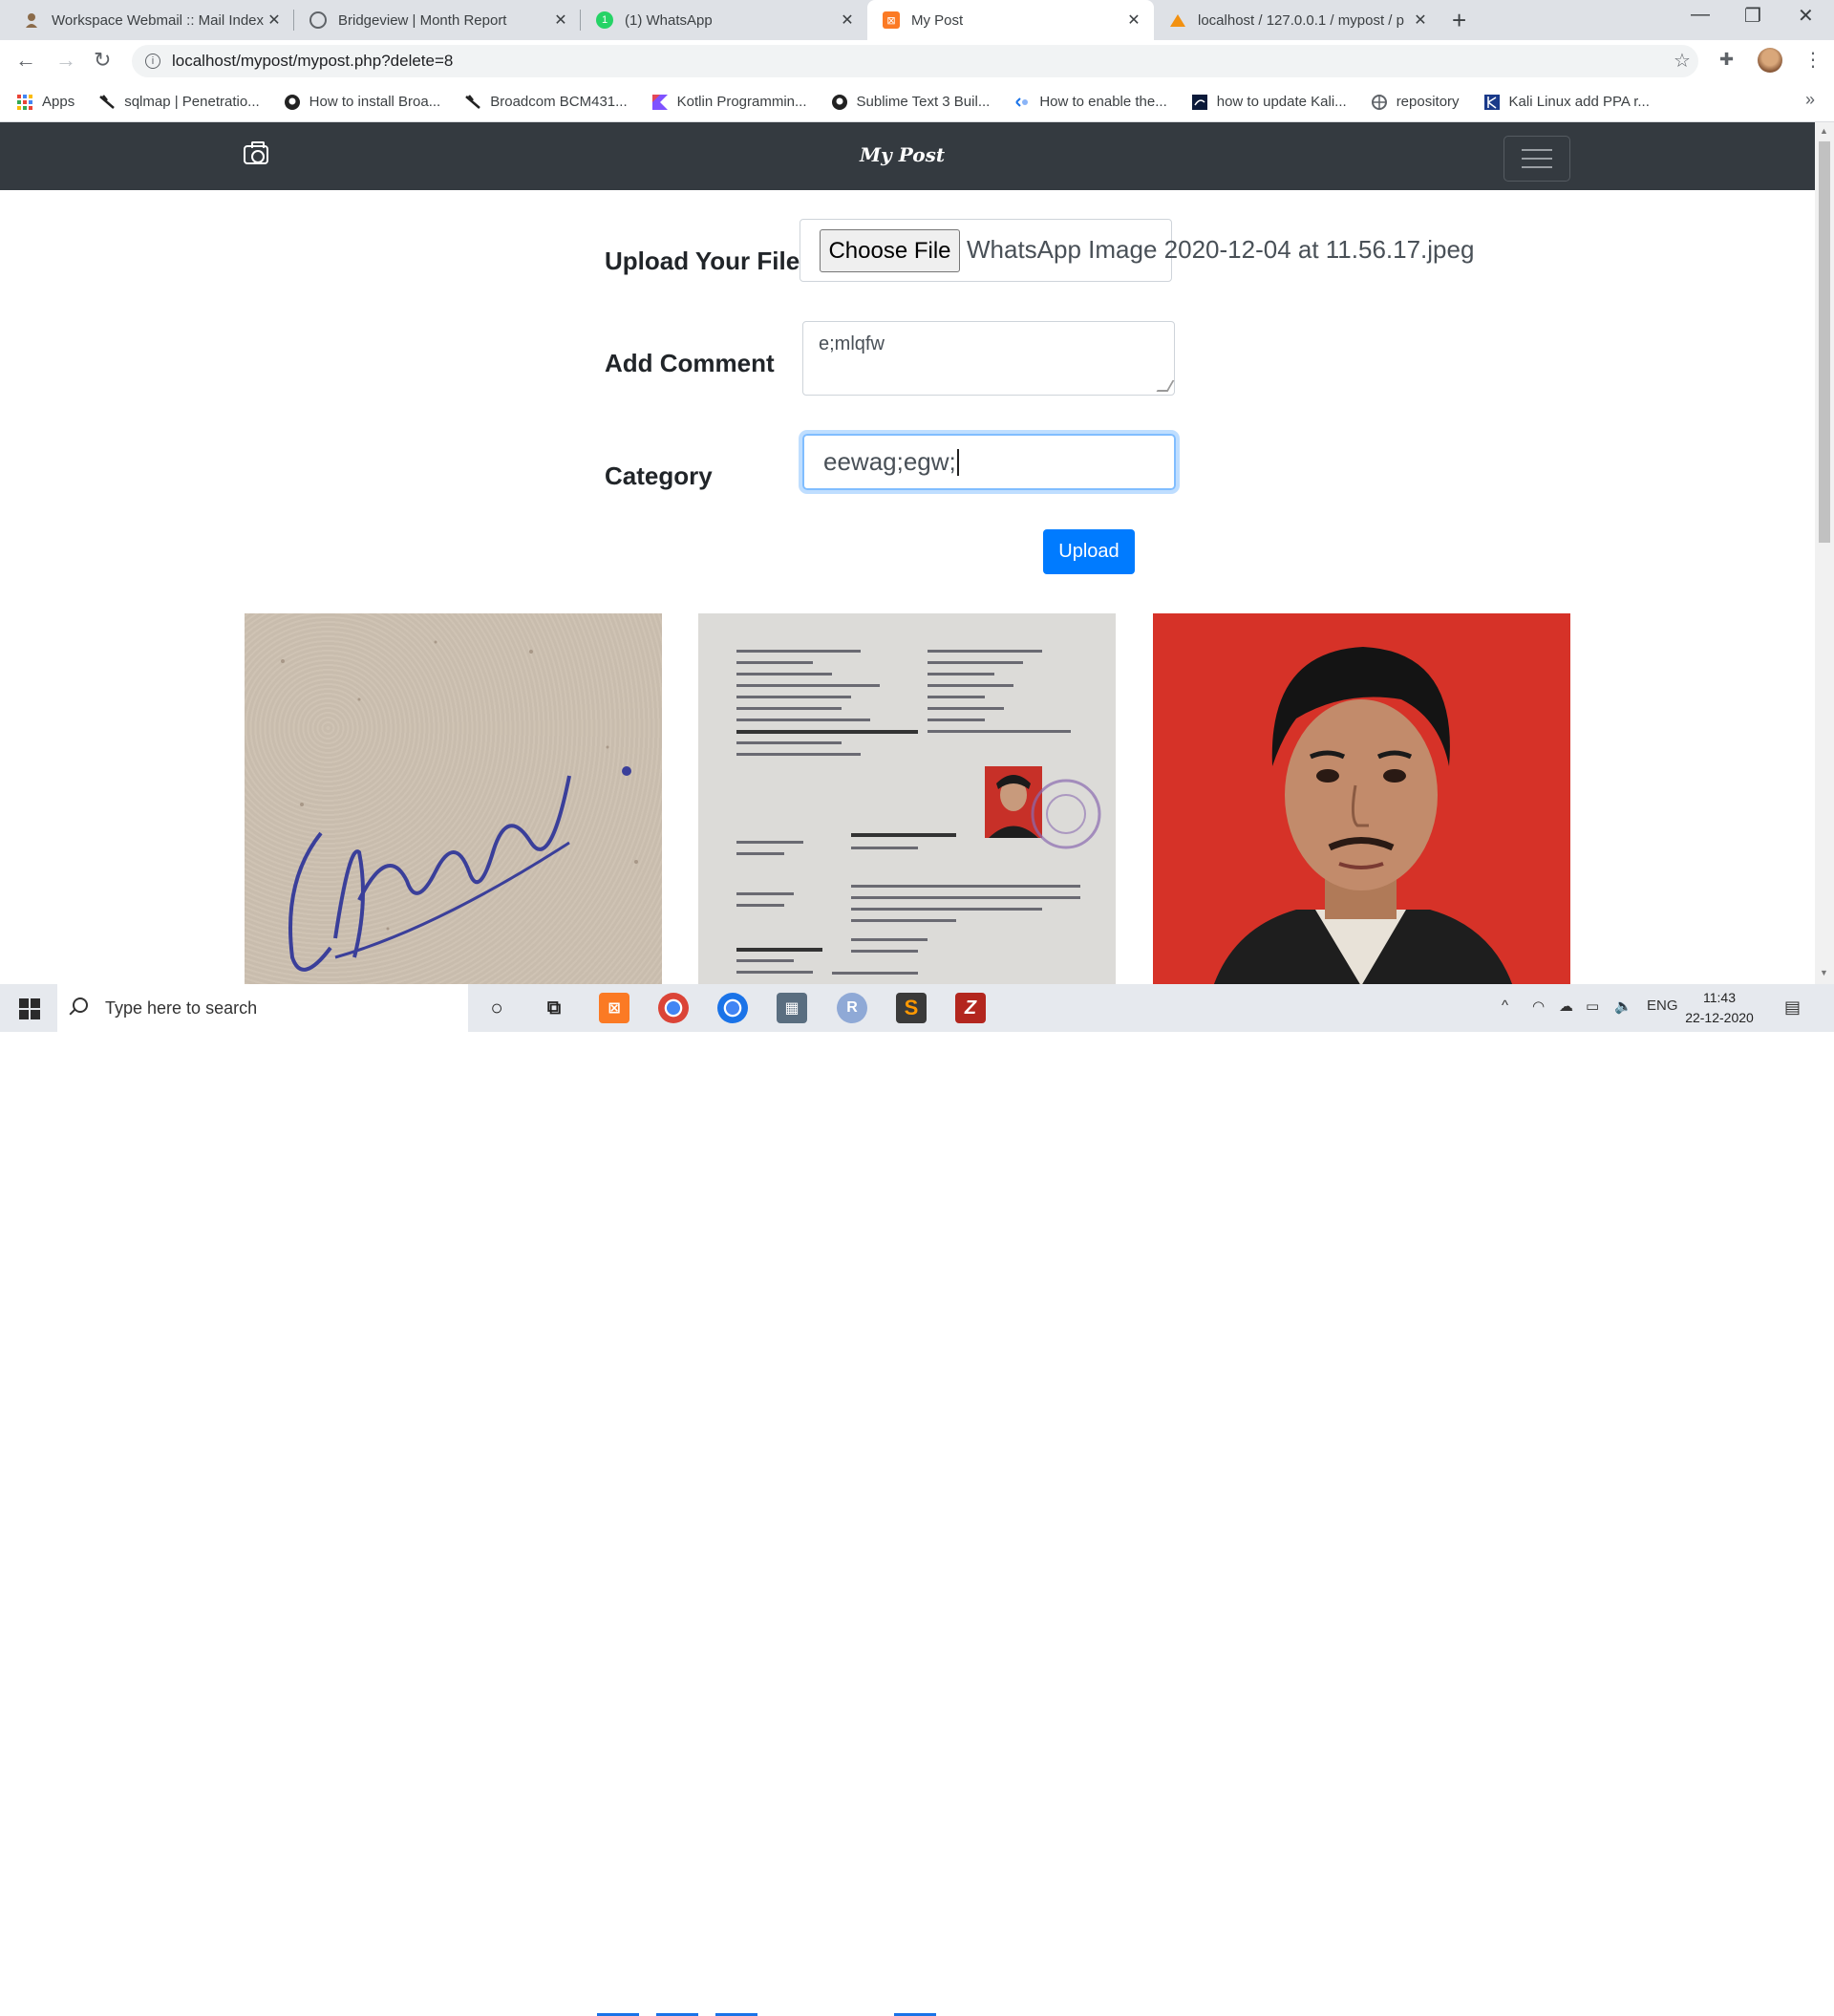 This screenshot has width=1834, height=2016. I want to click on address-url: localhost/mypost/mypost.php?delete=8, so click(313, 61).